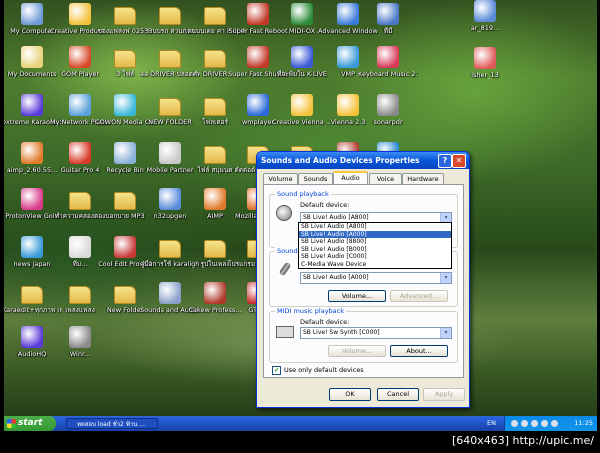  I want to click on start-label: start, so click(30, 423).